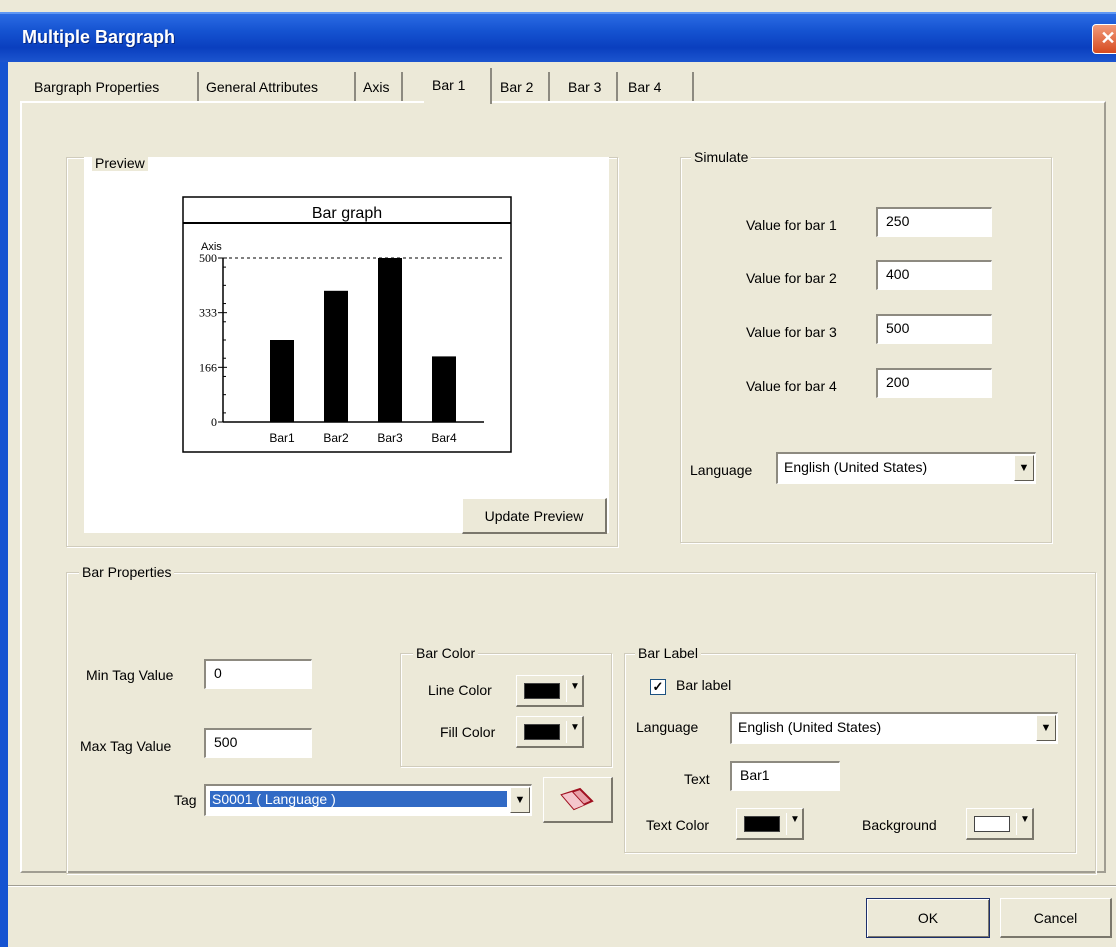  I want to click on simulate-group: Simulate, so click(866, 345).